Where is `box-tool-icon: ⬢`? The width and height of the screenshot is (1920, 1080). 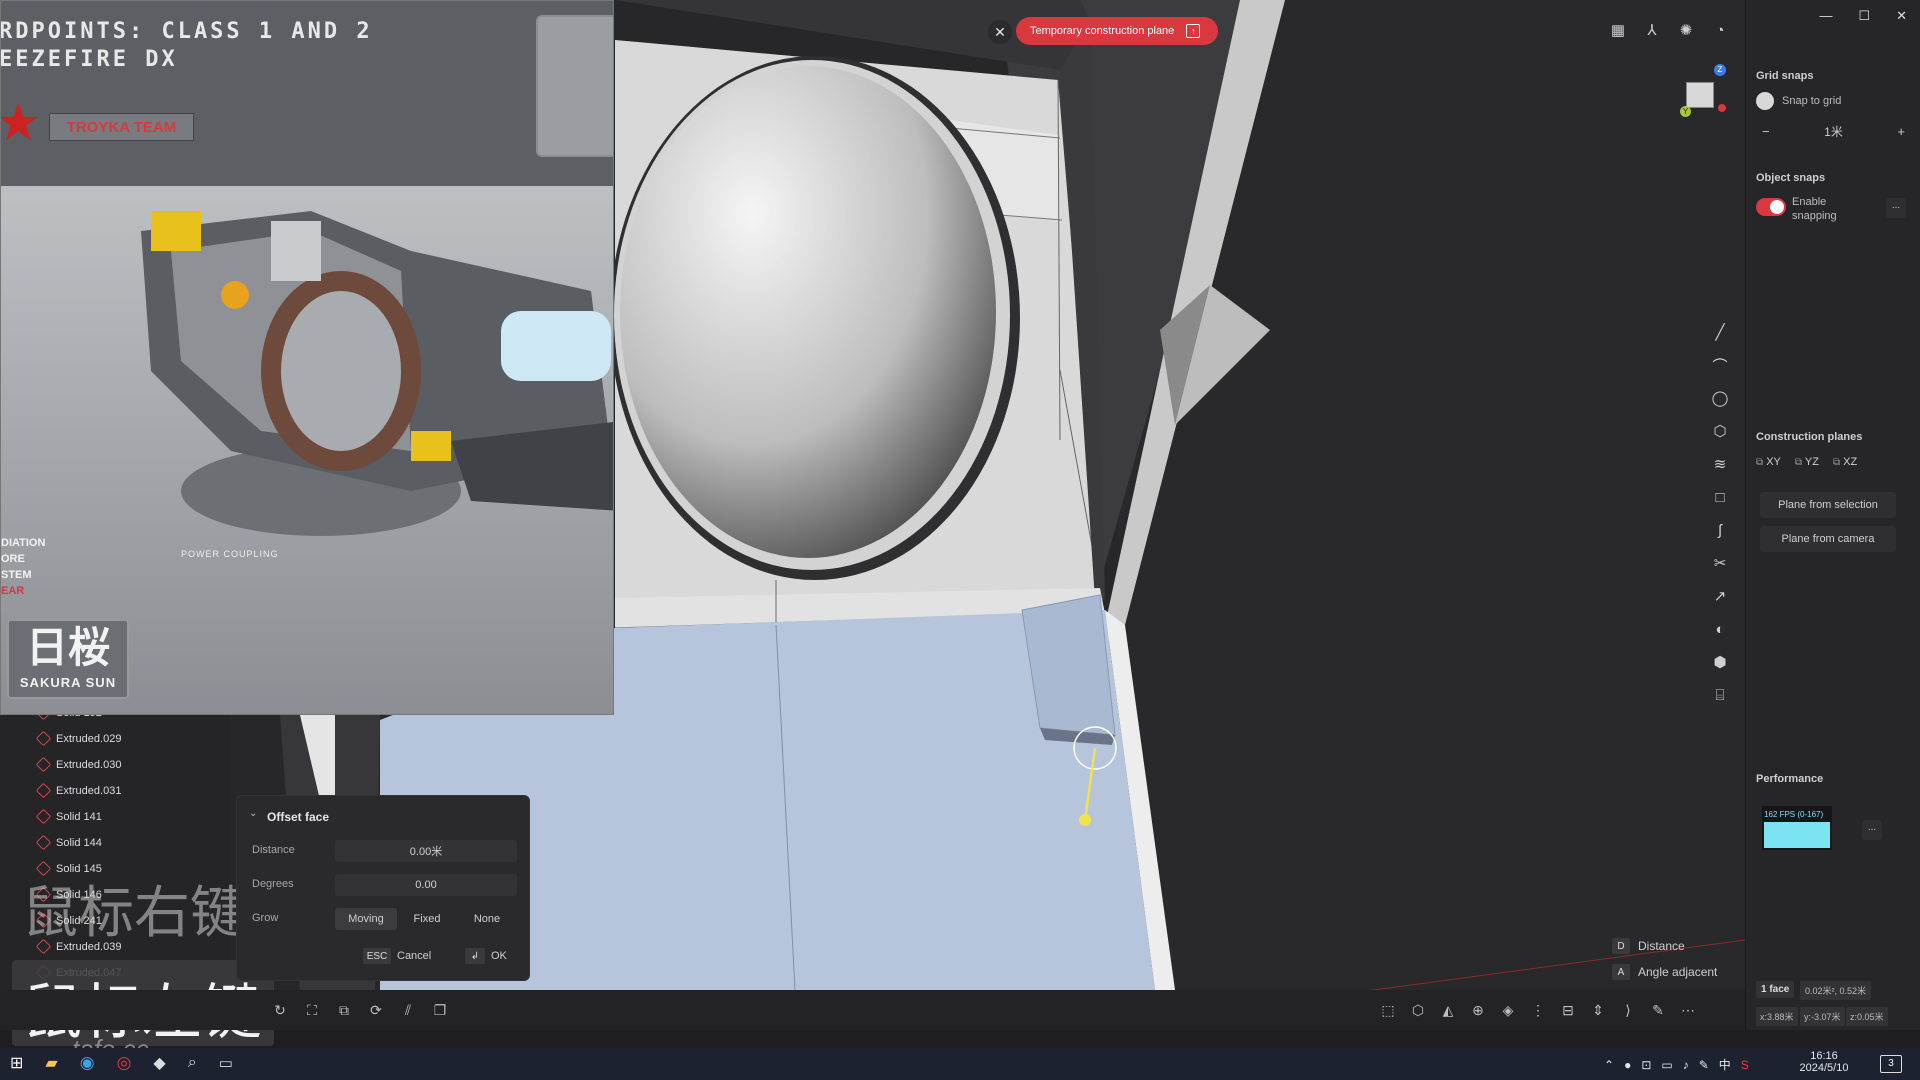
box-tool-icon: ⬢ is located at coordinates (1720, 662).